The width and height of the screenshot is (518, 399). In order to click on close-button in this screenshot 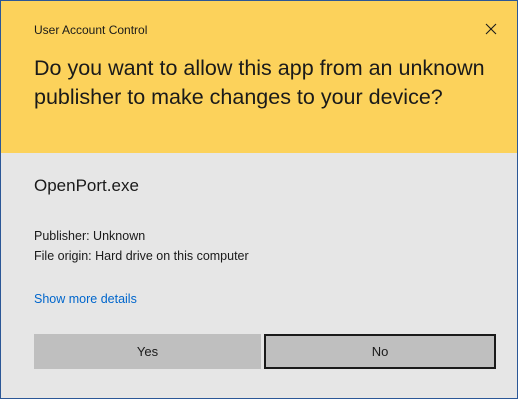, I will do `click(491, 29)`.